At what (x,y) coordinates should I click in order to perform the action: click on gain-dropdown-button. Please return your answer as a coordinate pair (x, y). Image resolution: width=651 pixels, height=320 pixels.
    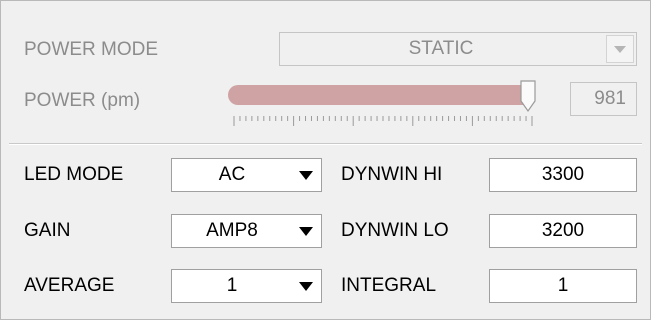
    Looking at the image, I should click on (306, 231).